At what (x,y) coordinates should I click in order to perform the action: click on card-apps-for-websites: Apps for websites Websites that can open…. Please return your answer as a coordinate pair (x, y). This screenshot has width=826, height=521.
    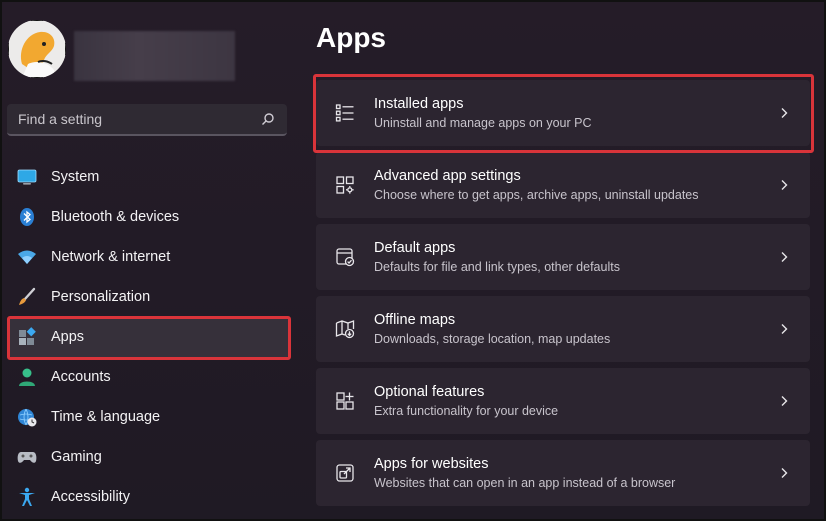
    Looking at the image, I should click on (563, 473).